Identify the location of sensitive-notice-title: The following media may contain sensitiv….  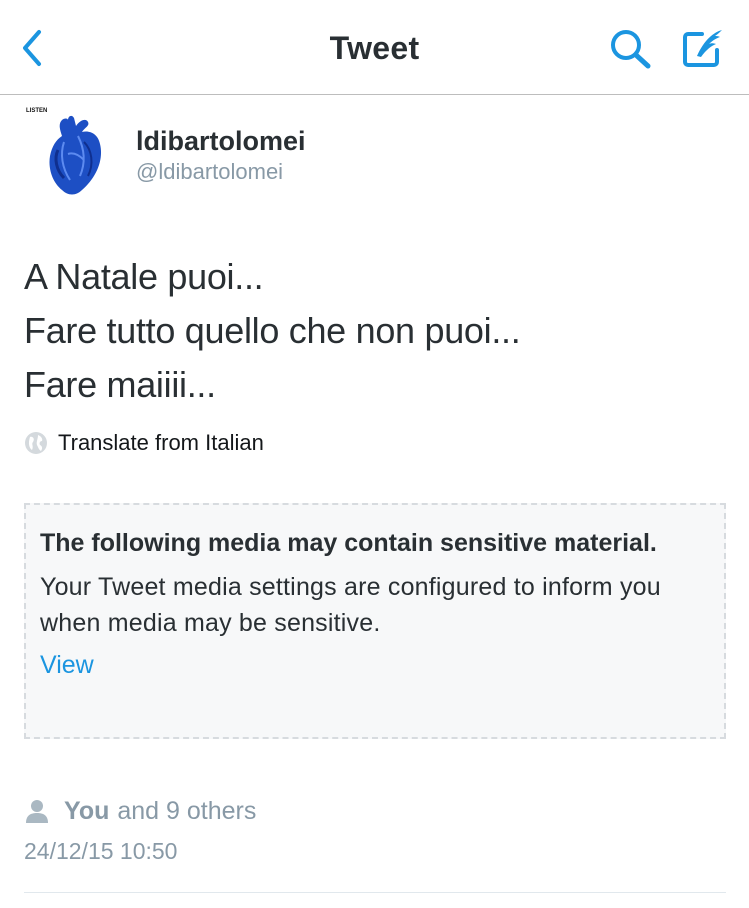
(348, 543).